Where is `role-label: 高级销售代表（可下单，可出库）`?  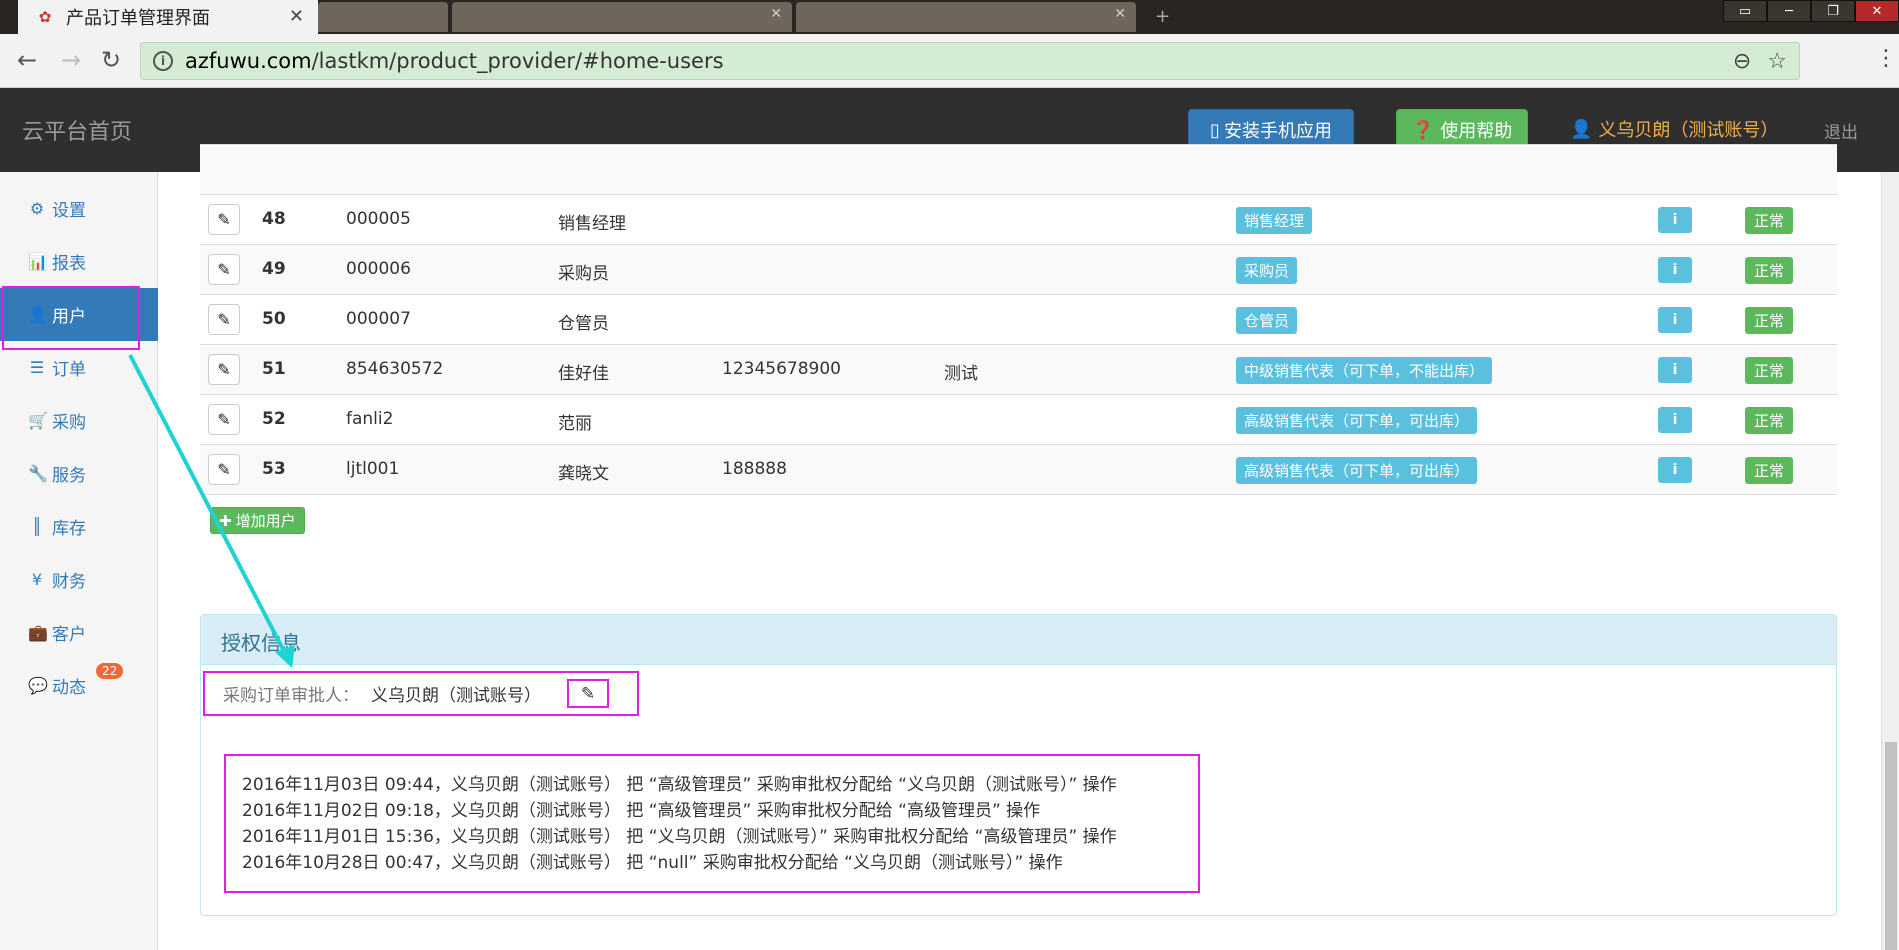
role-label: 高级销售代表（可下单，可出库） is located at coordinates (1357, 470).